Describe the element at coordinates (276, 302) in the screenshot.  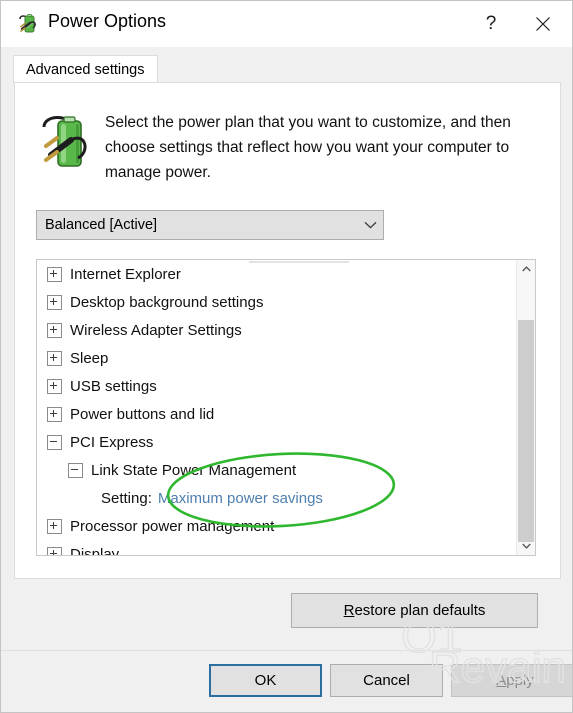
I see `tree-row: Desktop background settings` at that location.